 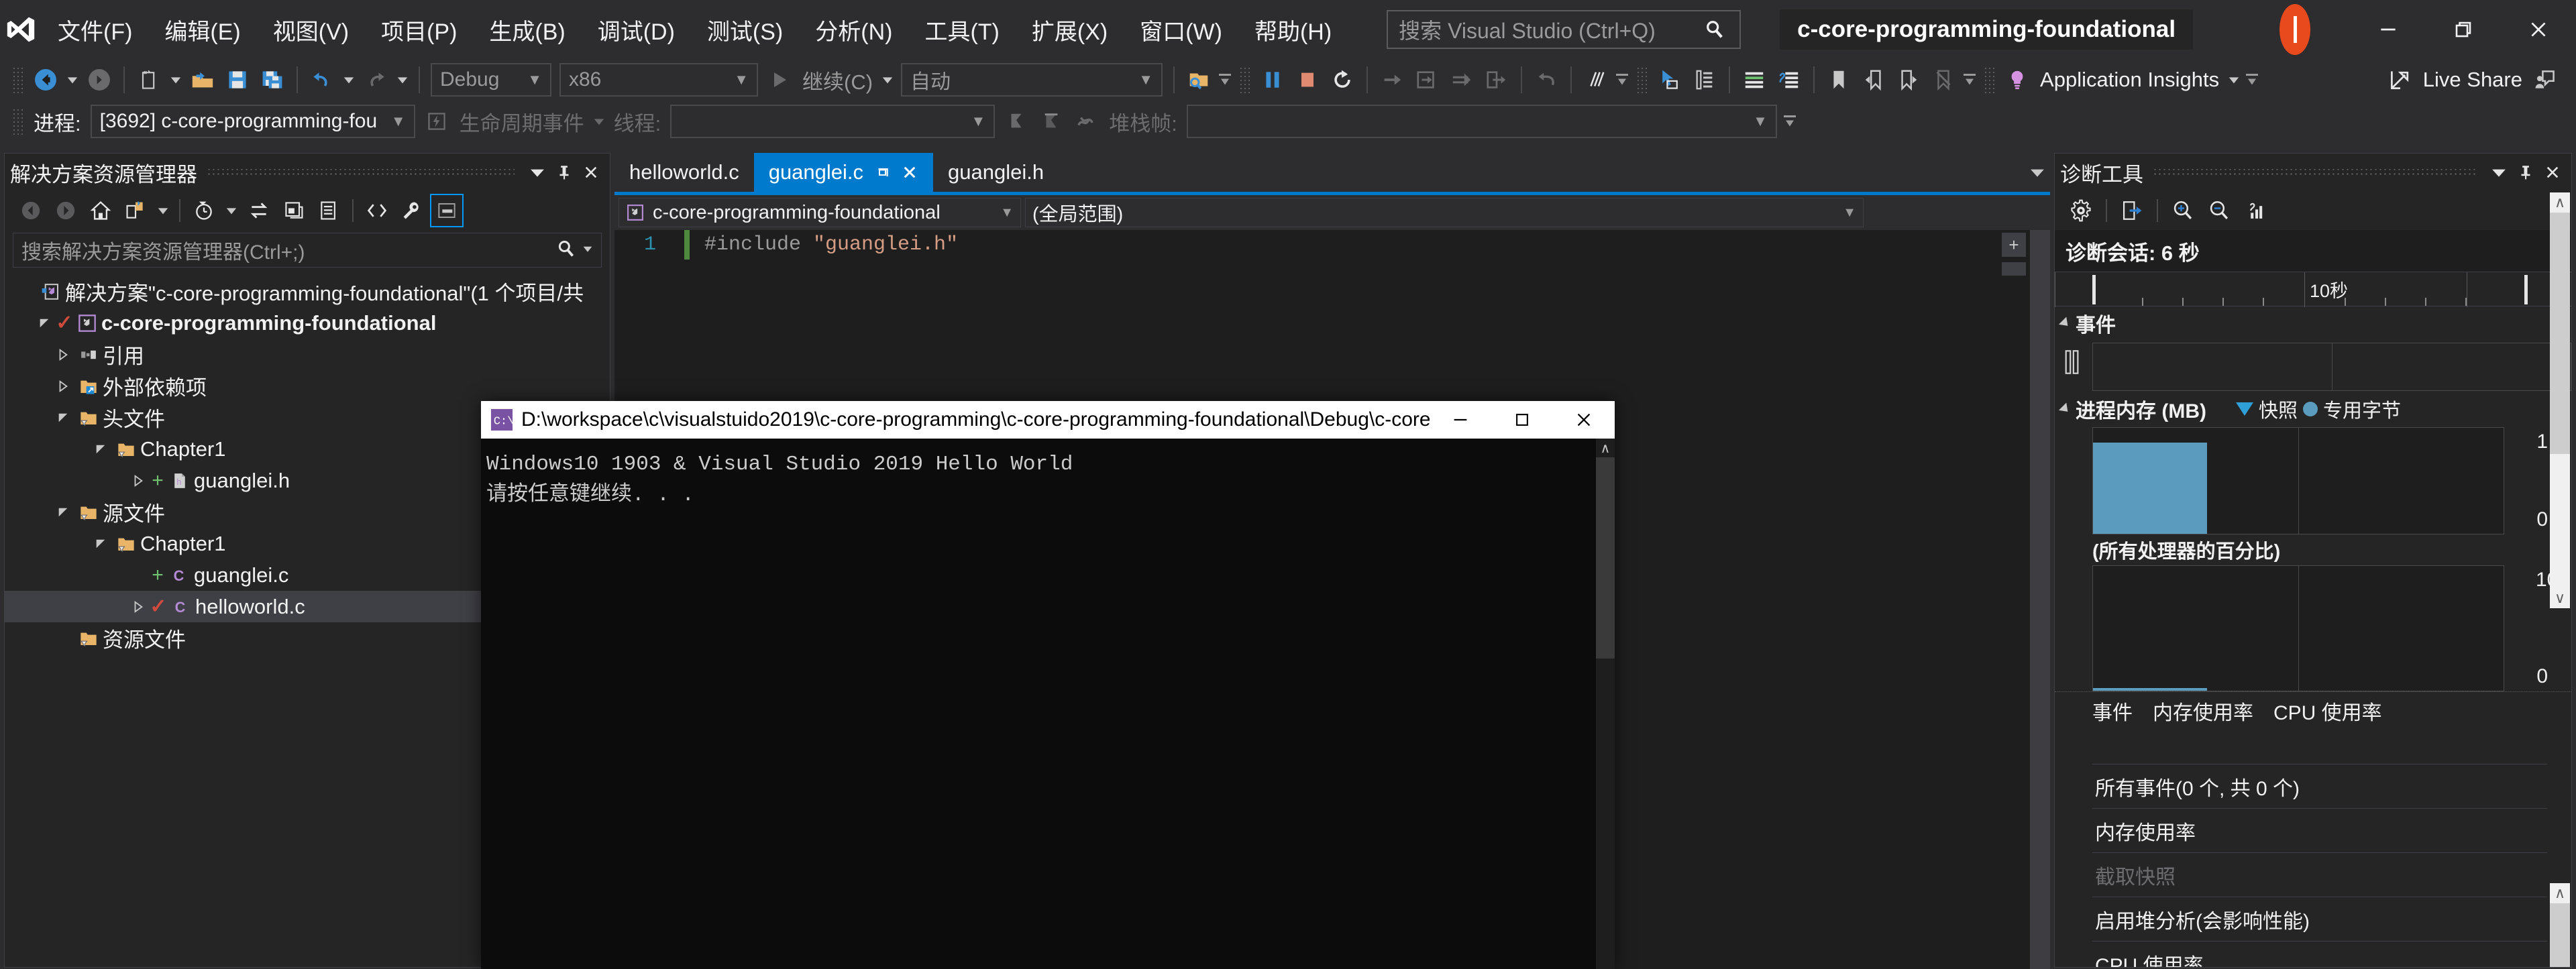 What do you see at coordinates (1342, 79) in the screenshot?
I see `restart-icon` at bounding box center [1342, 79].